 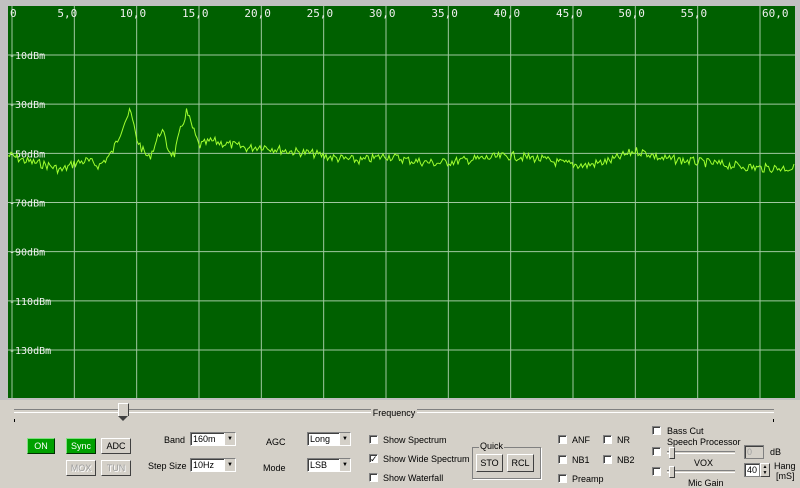 What do you see at coordinates (373, 477) in the screenshot?
I see `show-waterfall-checkbox` at bounding box center [373, 477].